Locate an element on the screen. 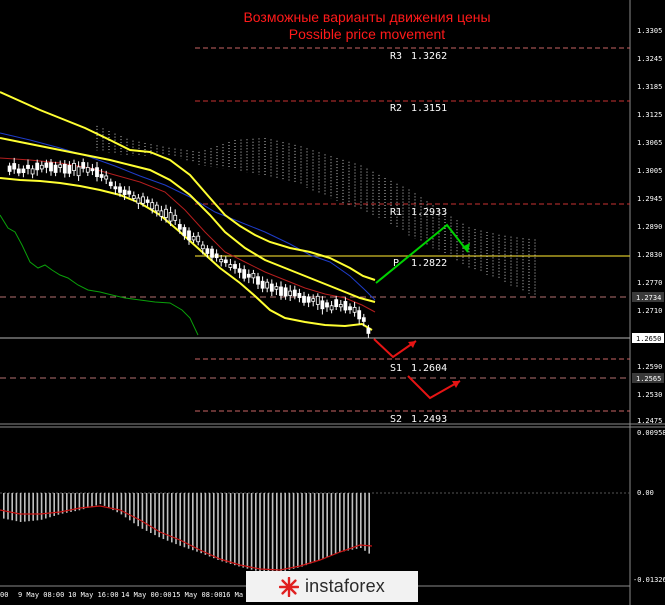  date-label: 15 May 08:00 is located at coordinates (197, 595).